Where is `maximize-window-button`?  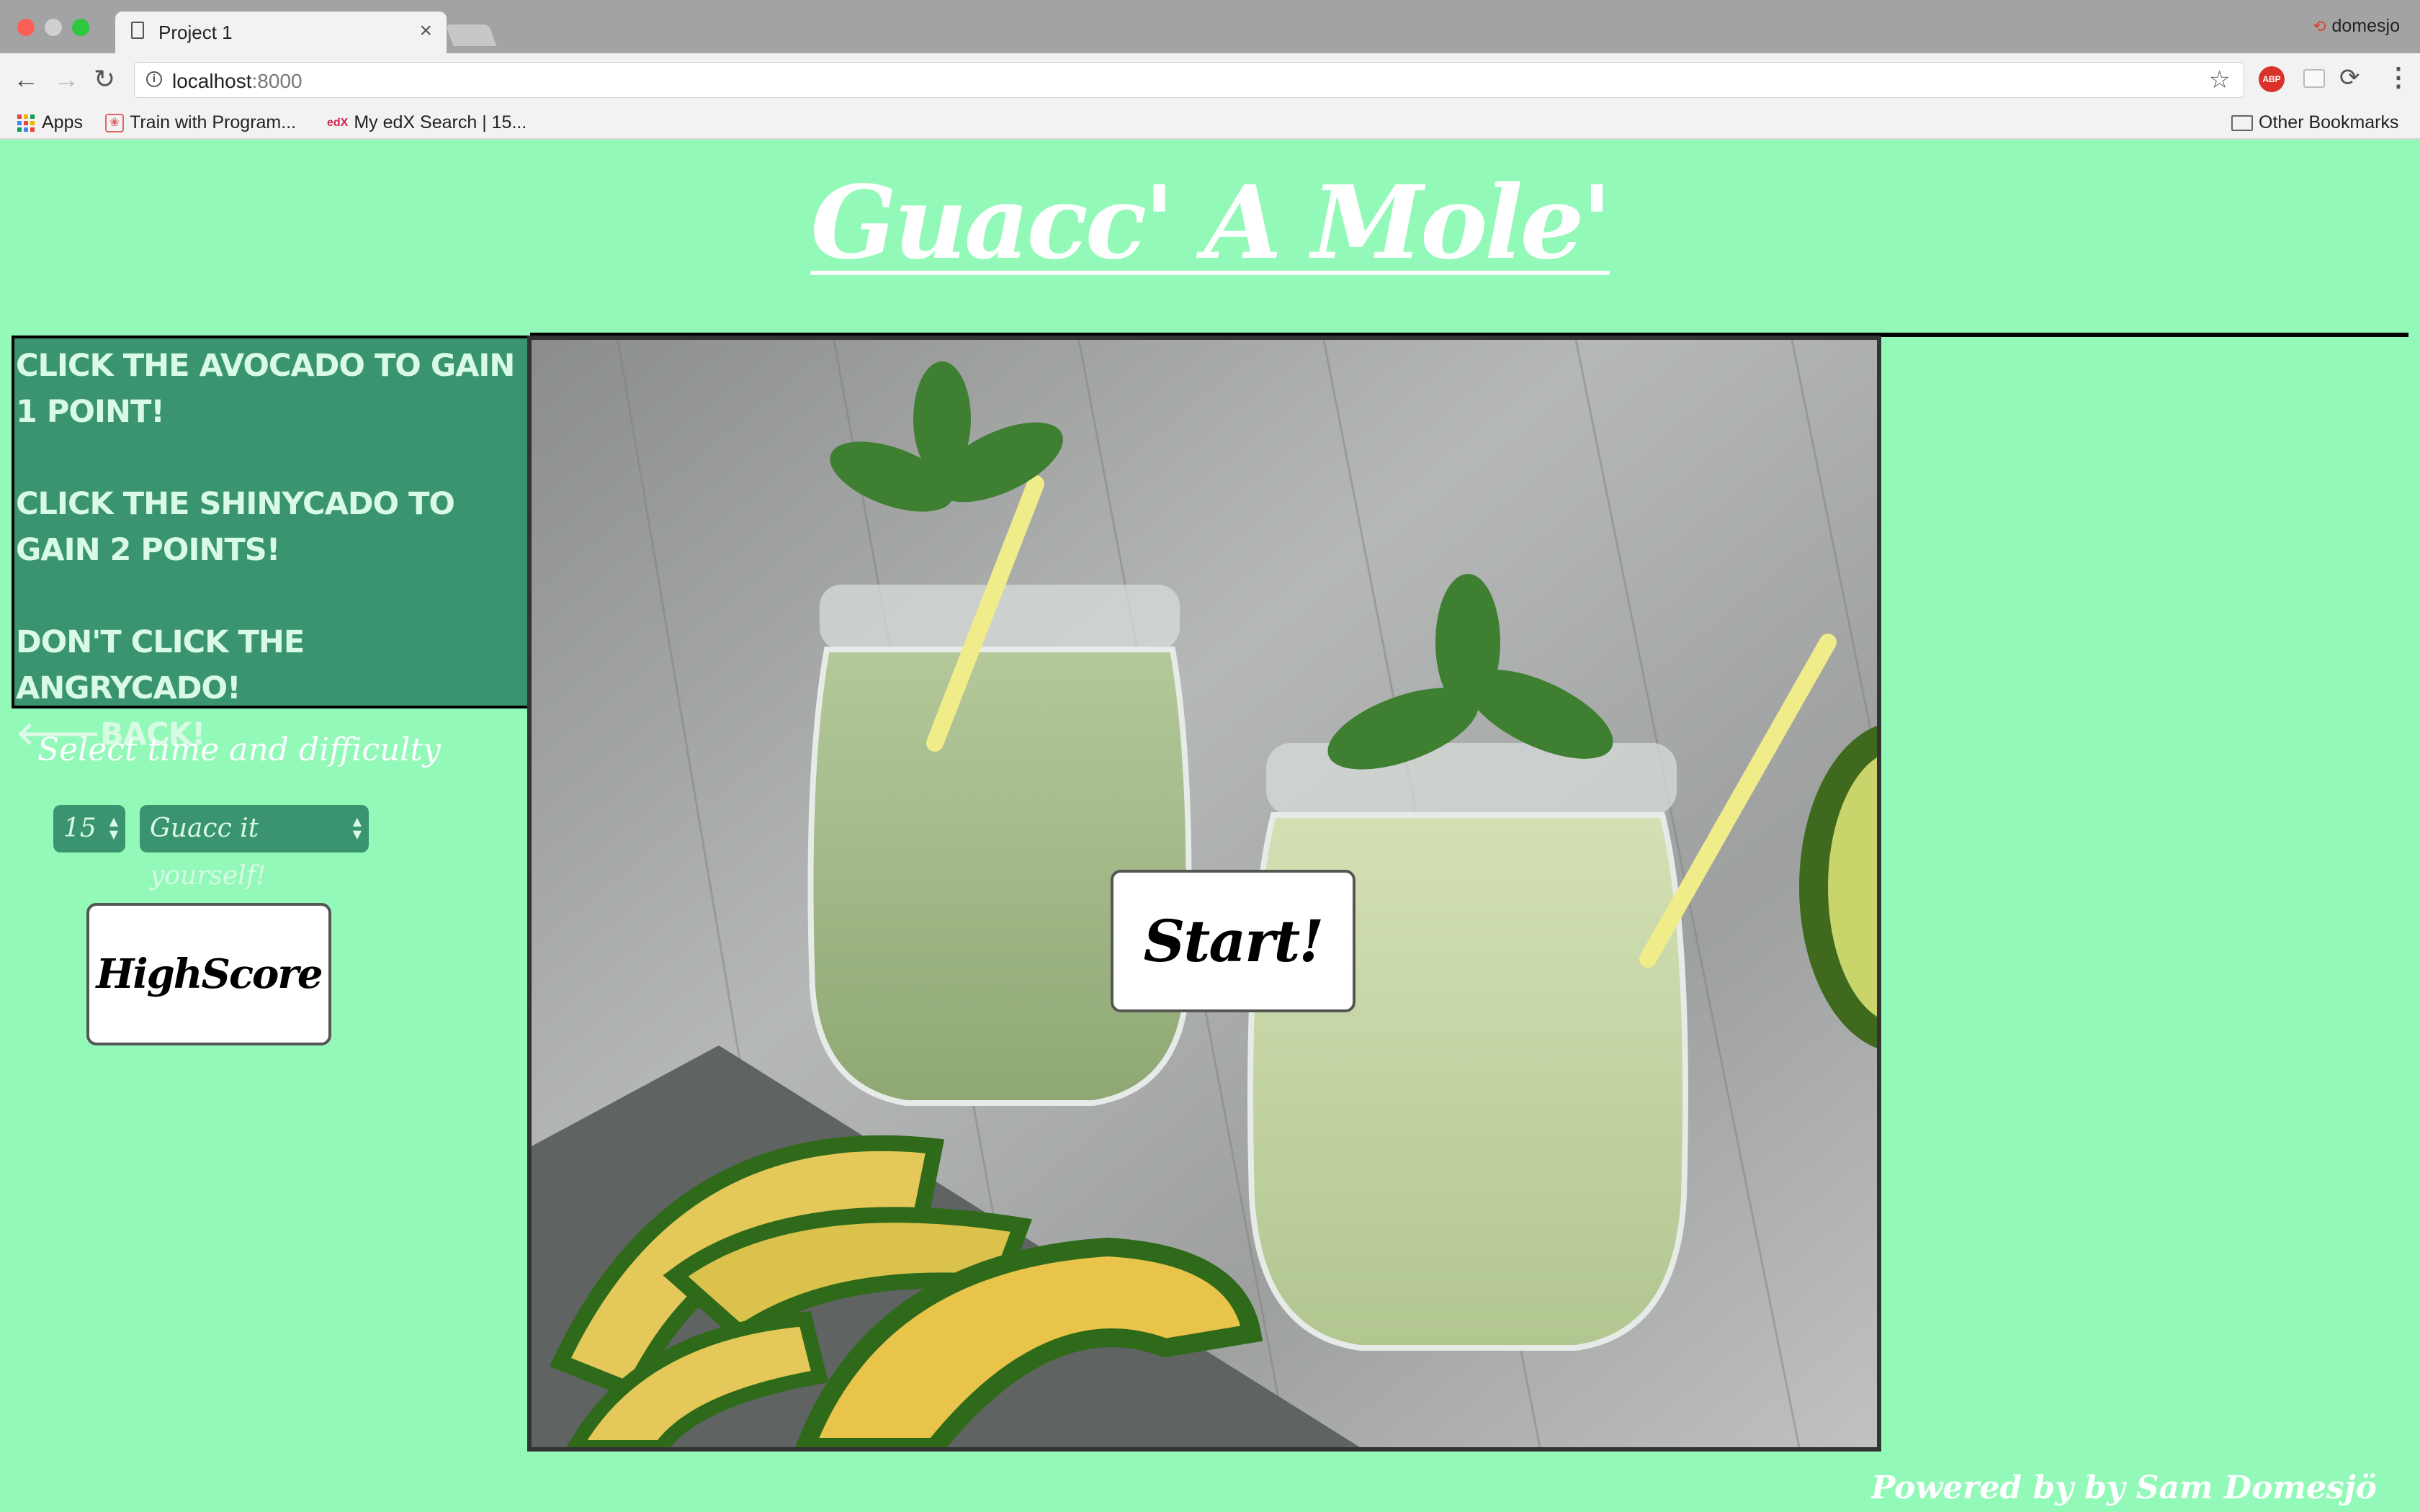
maximize-window-button is located at coordinates (80, 27).